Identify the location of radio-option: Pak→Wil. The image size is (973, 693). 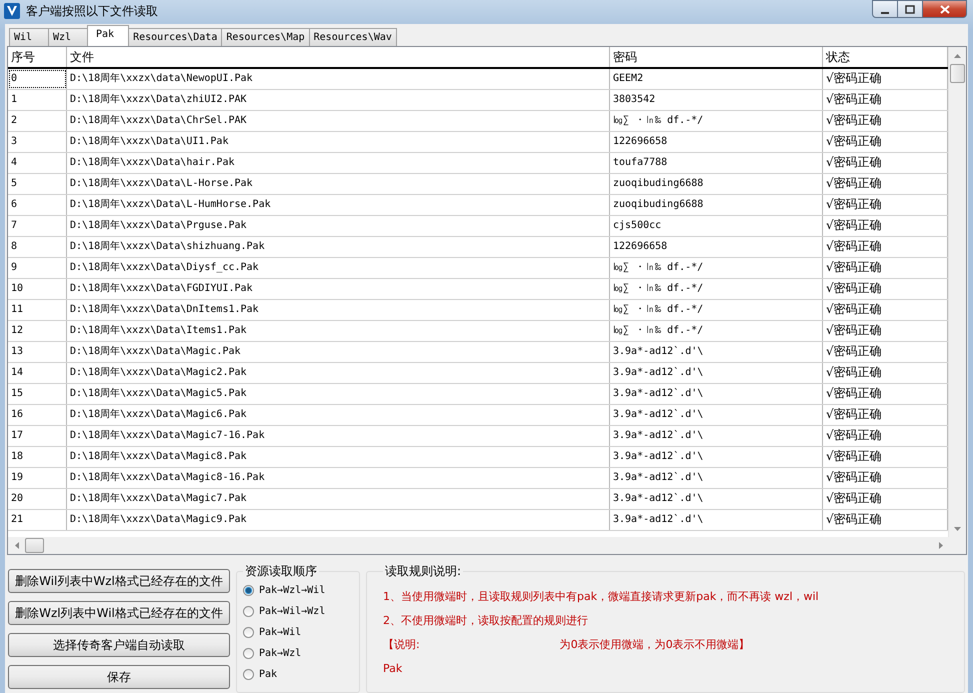
(298, 632).